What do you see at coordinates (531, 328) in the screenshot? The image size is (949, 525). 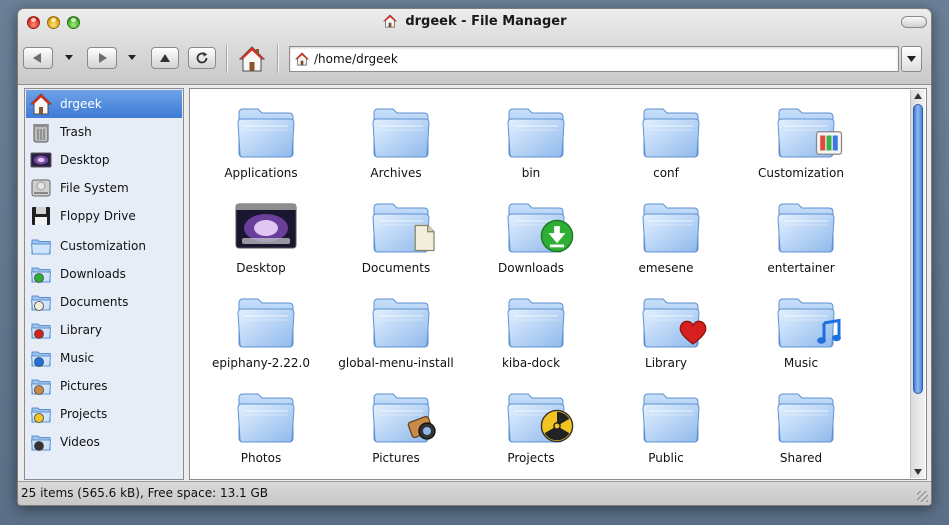 I see `file-item: kiba-dock` at bounding box center [531, 328].